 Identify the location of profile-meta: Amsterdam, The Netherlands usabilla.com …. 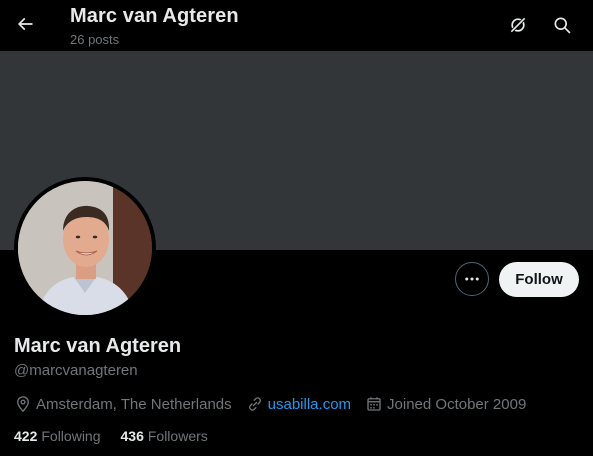
(277, 404).